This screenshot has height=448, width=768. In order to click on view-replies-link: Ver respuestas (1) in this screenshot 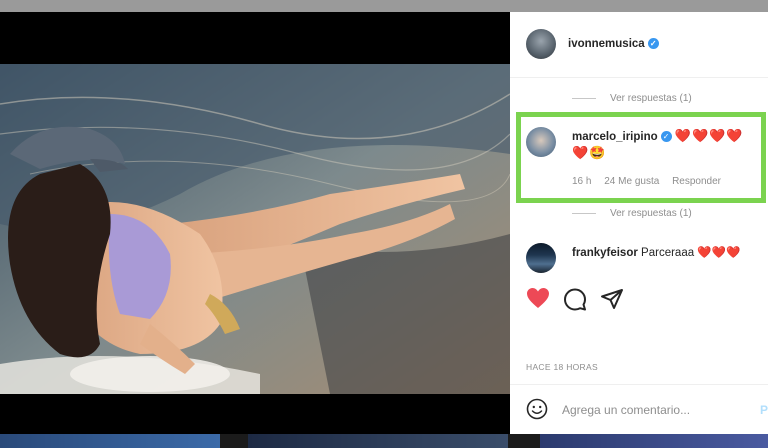, I will do `click(632, 98)`.